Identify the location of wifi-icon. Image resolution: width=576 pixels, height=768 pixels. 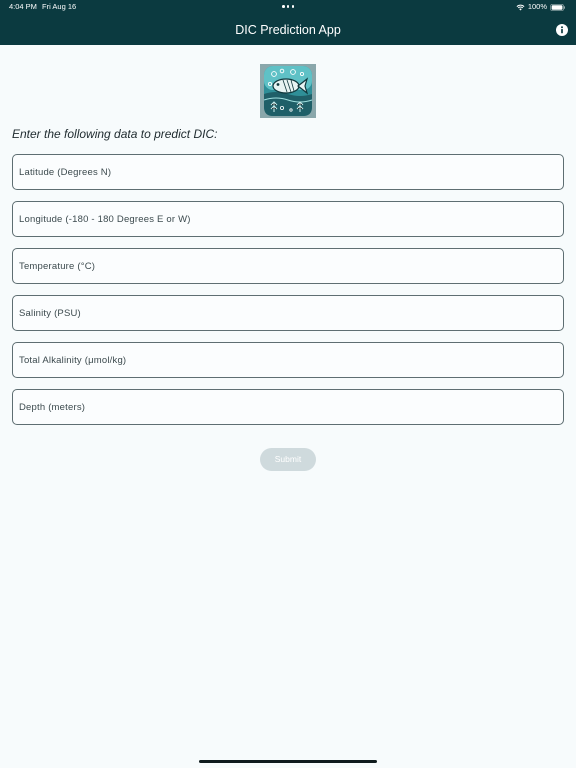
(520, 7).